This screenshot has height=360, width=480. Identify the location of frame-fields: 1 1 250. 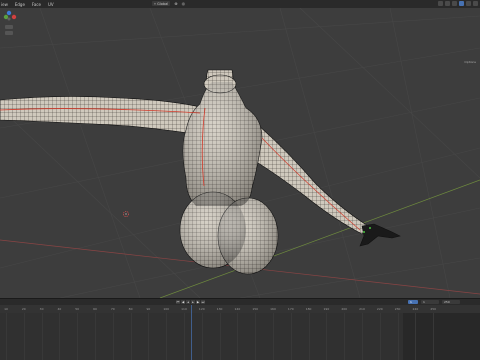
(434, 302).